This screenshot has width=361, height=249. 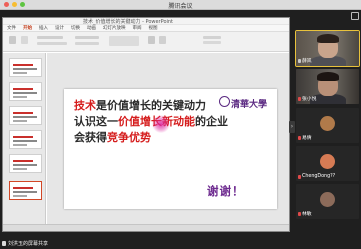 I want to click on paragraph-align-row, so click(x=87, y=43).